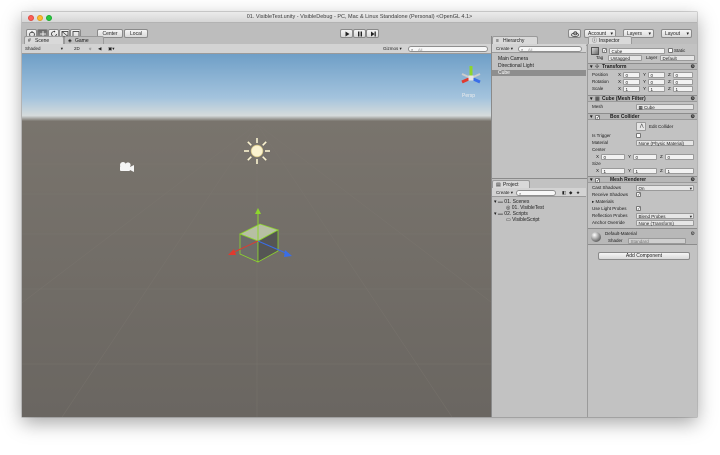  Describe the element at coordinates (656, 81) in the screenshot. I see `rotation-y-field: 0` at that location.